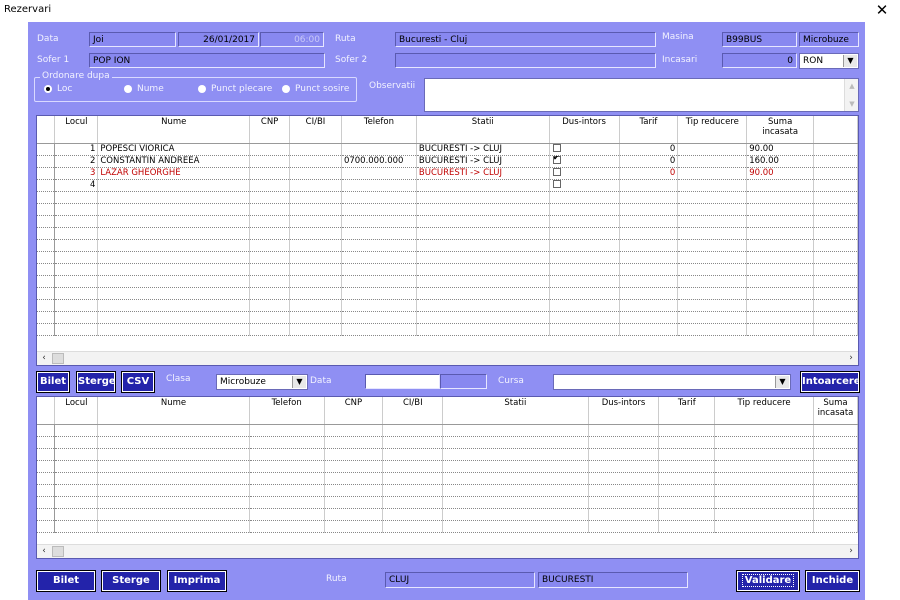 This screenshot has width=900, height=600. What do you see at coordinates (53, 382) in the screenshot?
I see `bilet-button-top: Bilet` at bounding box center [53, 382].